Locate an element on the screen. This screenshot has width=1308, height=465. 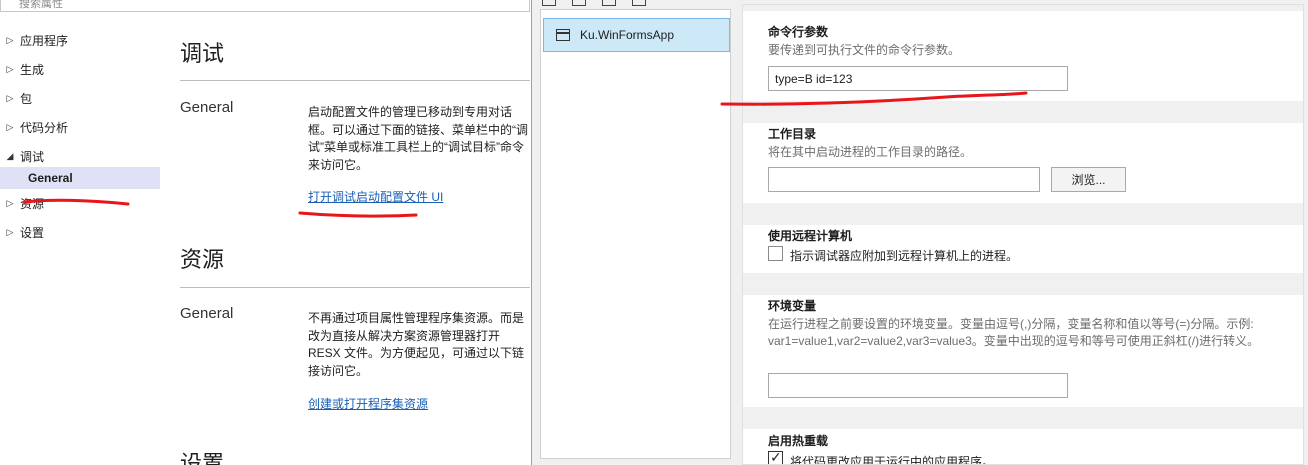
new-profile-icon is located at coordinates (549, 3).